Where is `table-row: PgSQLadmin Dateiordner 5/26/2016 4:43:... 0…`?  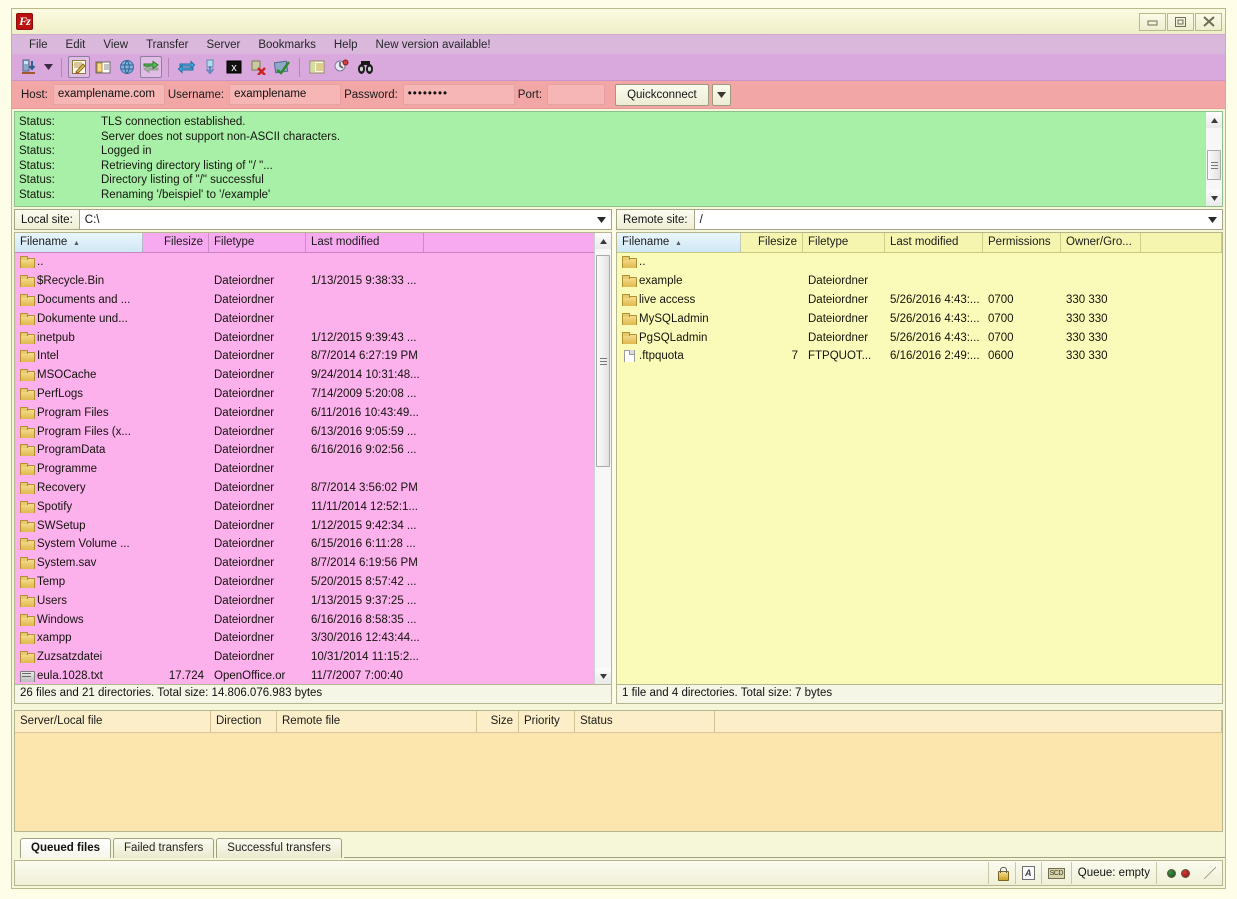
table-row: PgSQLadmin Dateiordner 5/26/2016 4:43:... 0… is located at coordinates (919, 337).